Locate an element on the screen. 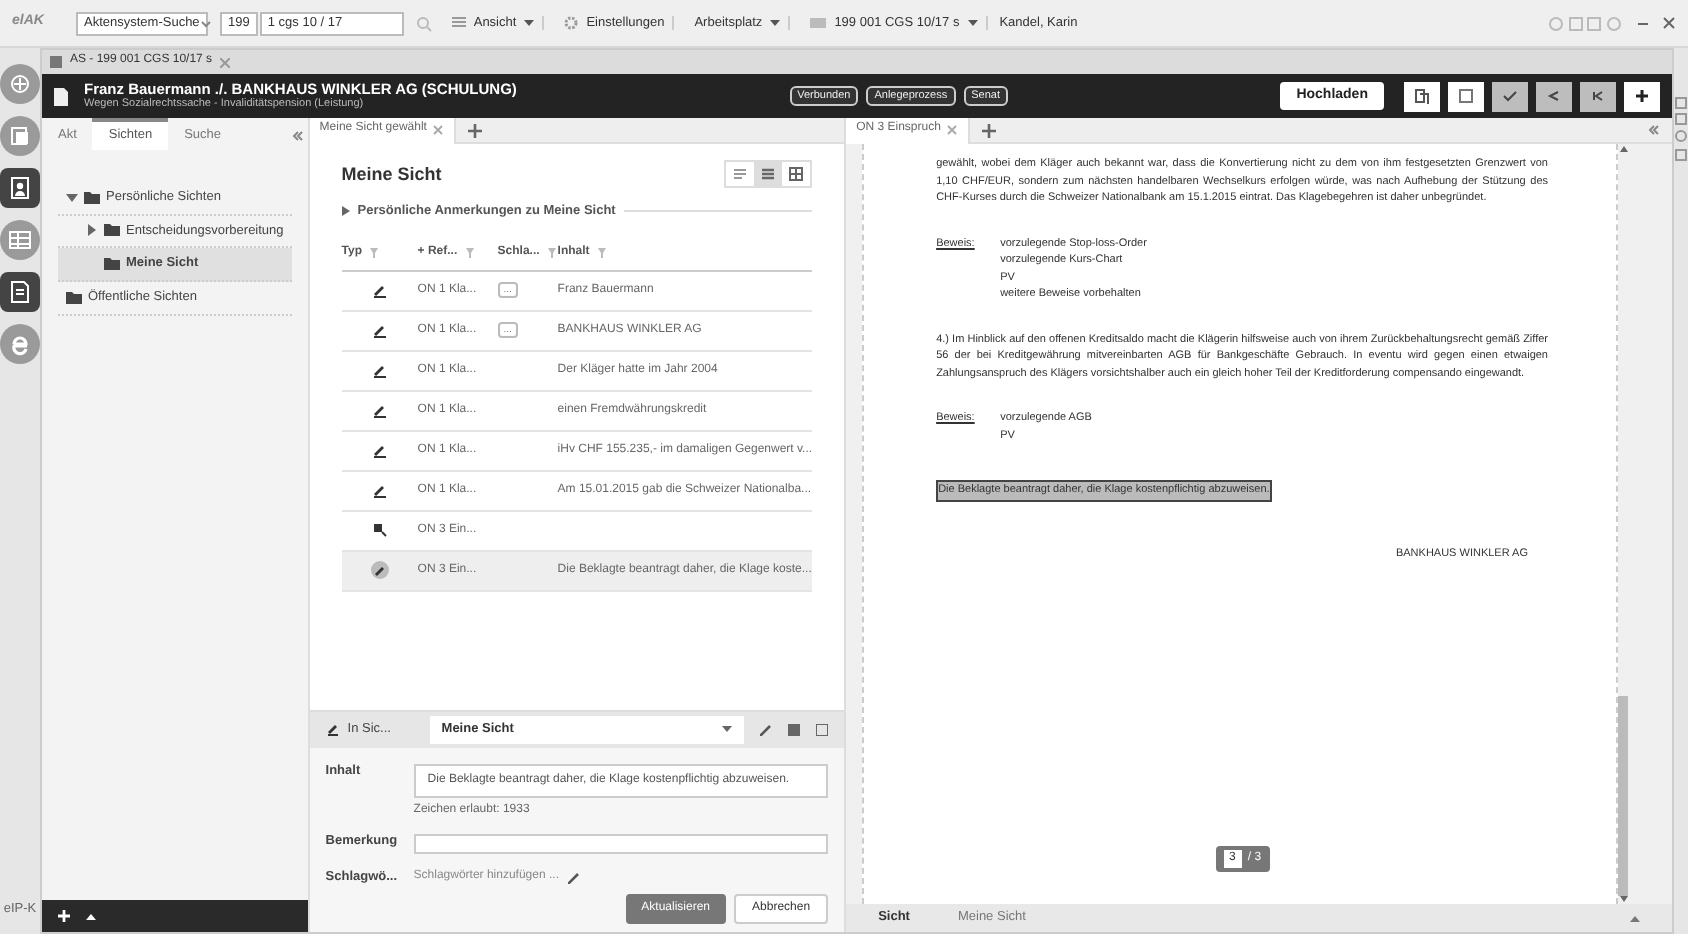 The image size is (1688, 934). case-icon is located at coordinates (56, 62).